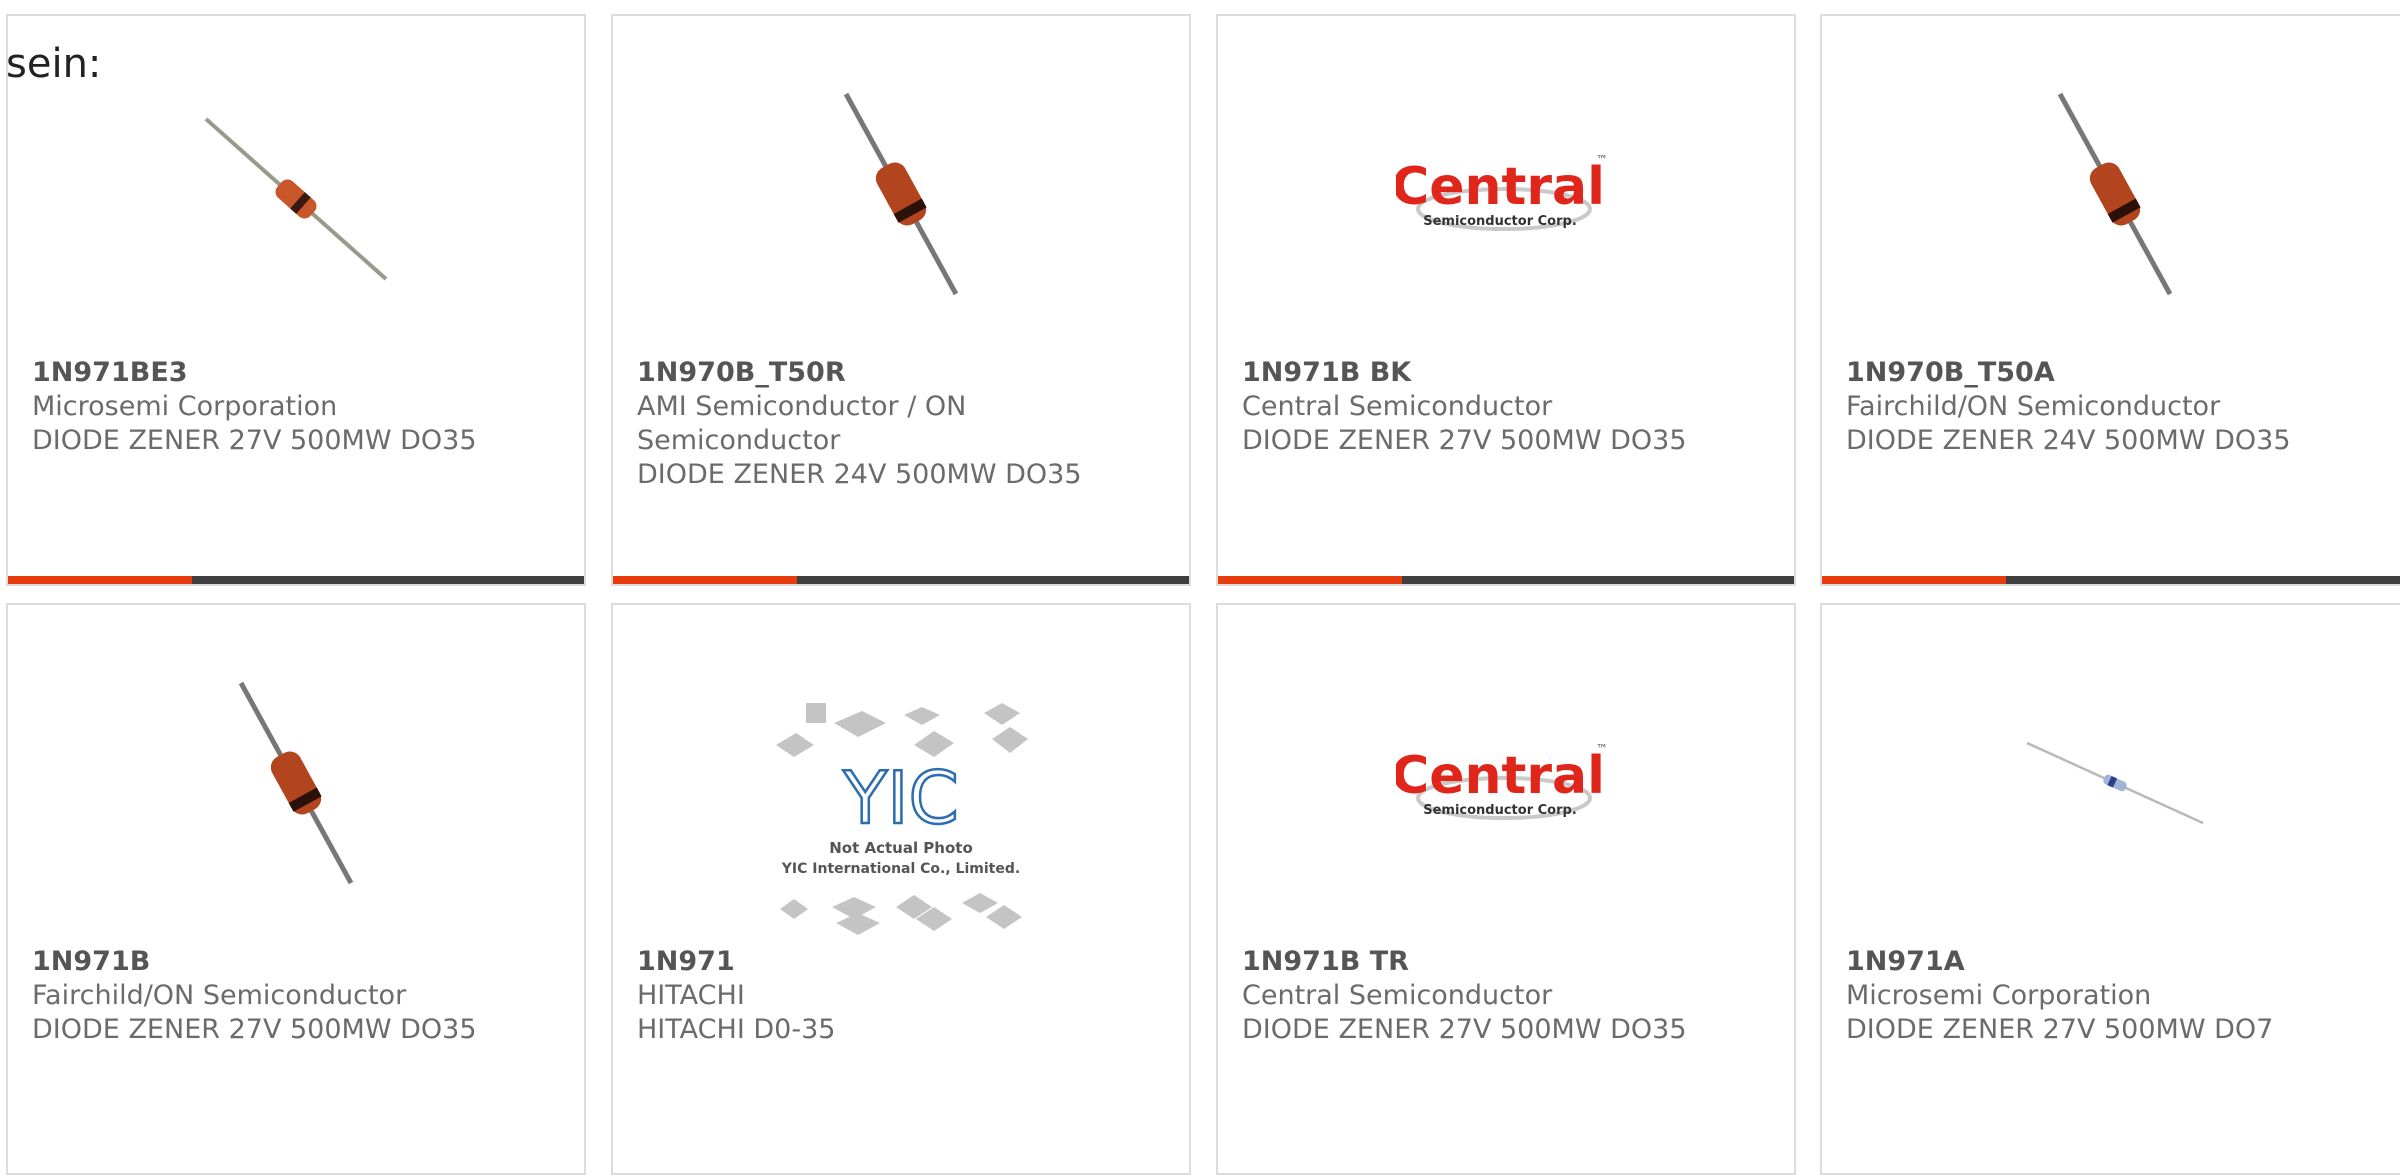 Image resolution: width=2400 pixels, height=1175 pixels. What do you see at coordinates (900, 798) in the screenshot?
I see `svg-text: YIC` at bounding box center [900, 798].